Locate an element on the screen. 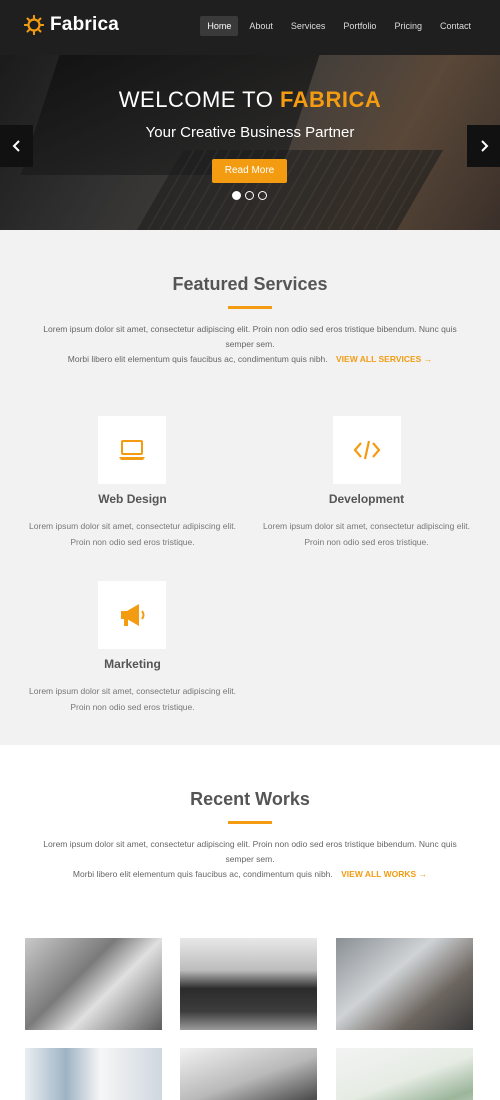 This screenshot has width=500, height=1100. hero-subtitle: Your Creative Business Partner is located at coordinates (250, 132).